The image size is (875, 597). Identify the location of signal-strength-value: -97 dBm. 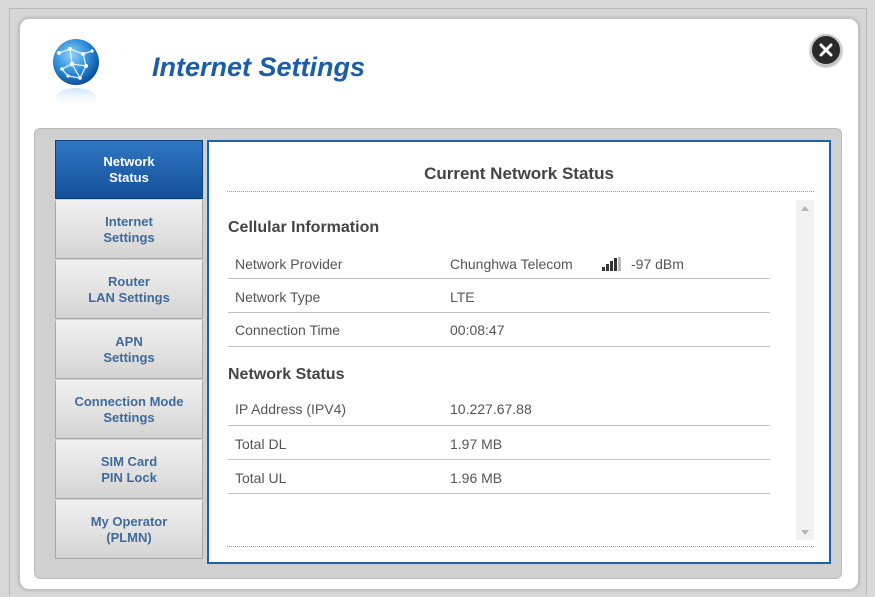
(657, 264).